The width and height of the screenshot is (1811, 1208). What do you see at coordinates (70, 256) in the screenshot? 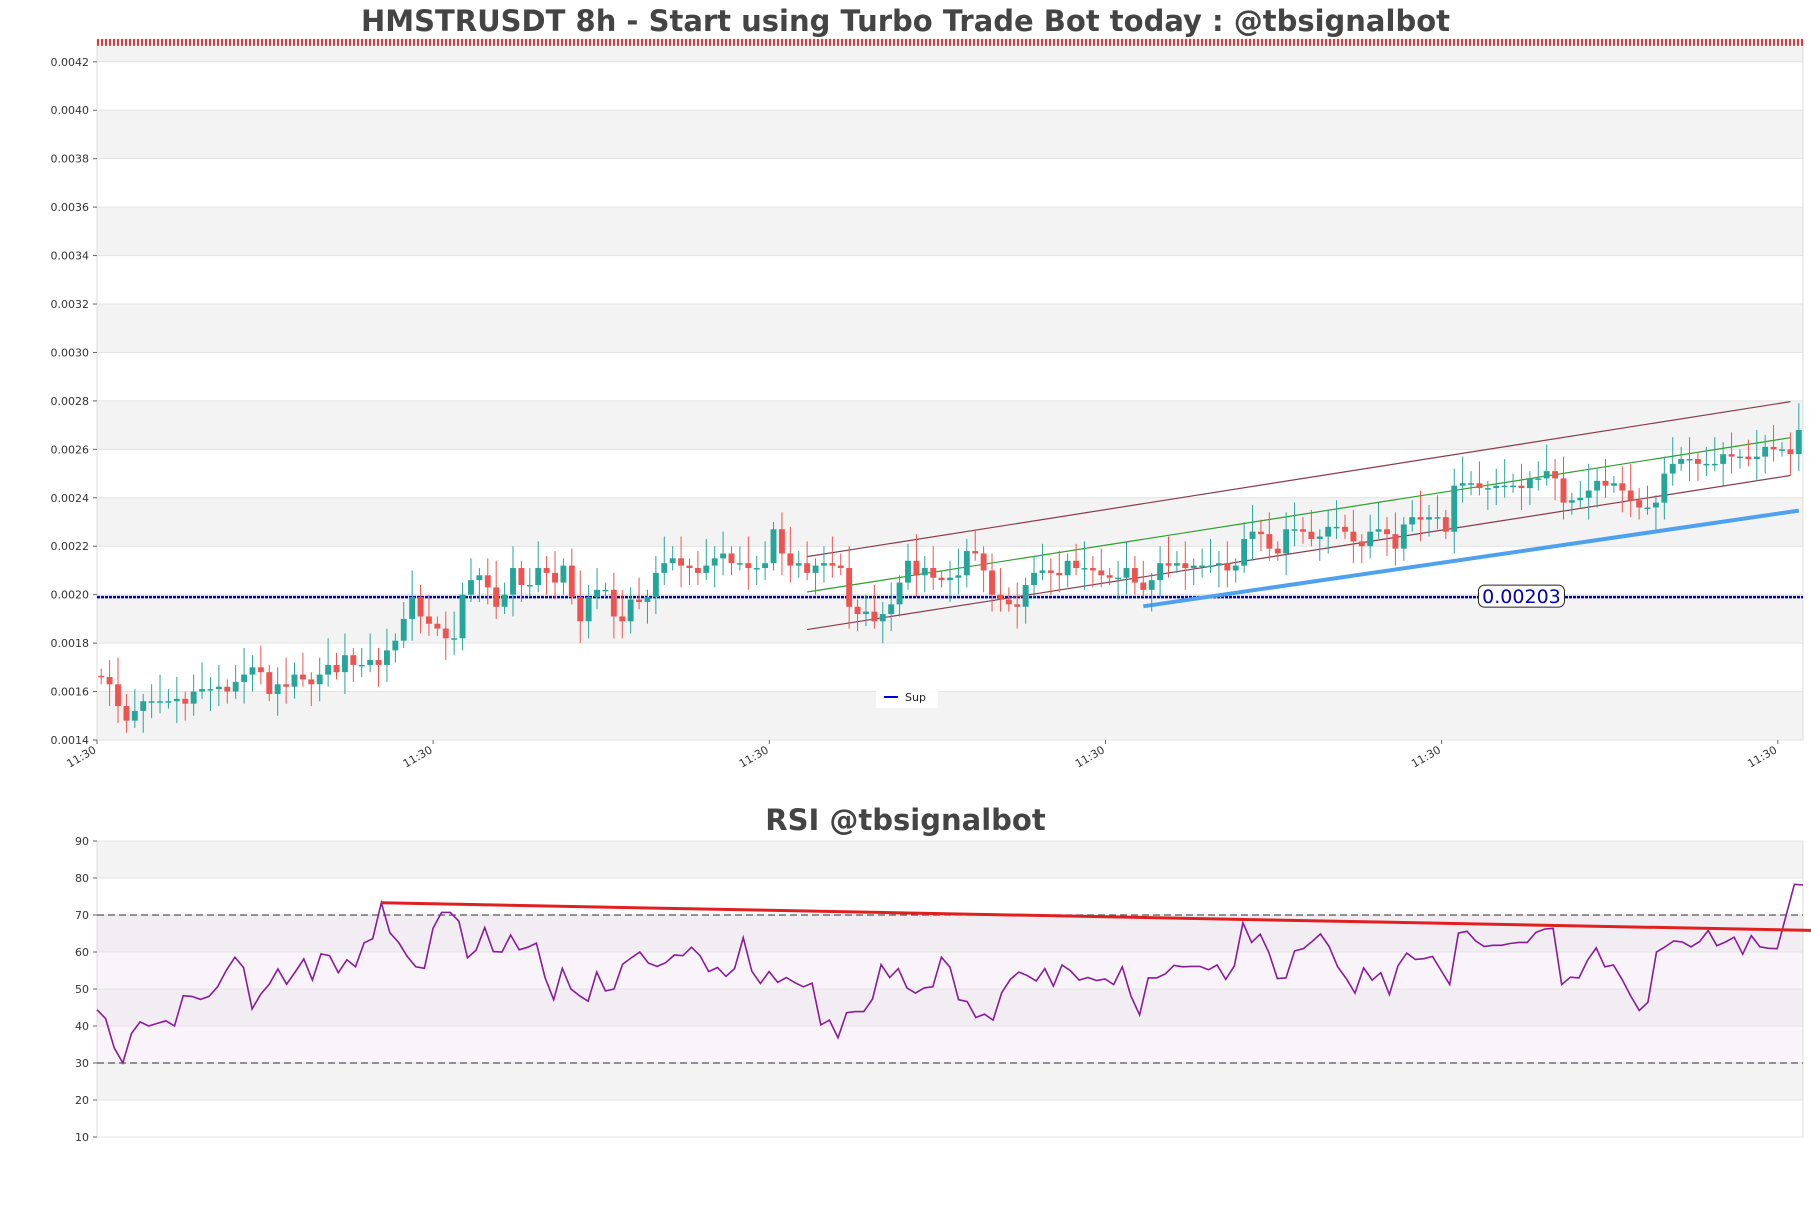
I see `main-y-tick-label: 0.0034` at bounding box center [70, 256].